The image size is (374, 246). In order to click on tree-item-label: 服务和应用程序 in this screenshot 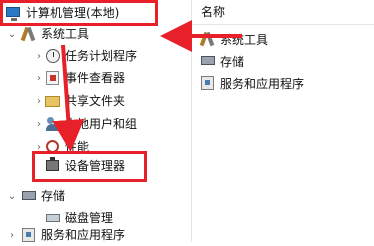, I will do `click(83, 235)`.